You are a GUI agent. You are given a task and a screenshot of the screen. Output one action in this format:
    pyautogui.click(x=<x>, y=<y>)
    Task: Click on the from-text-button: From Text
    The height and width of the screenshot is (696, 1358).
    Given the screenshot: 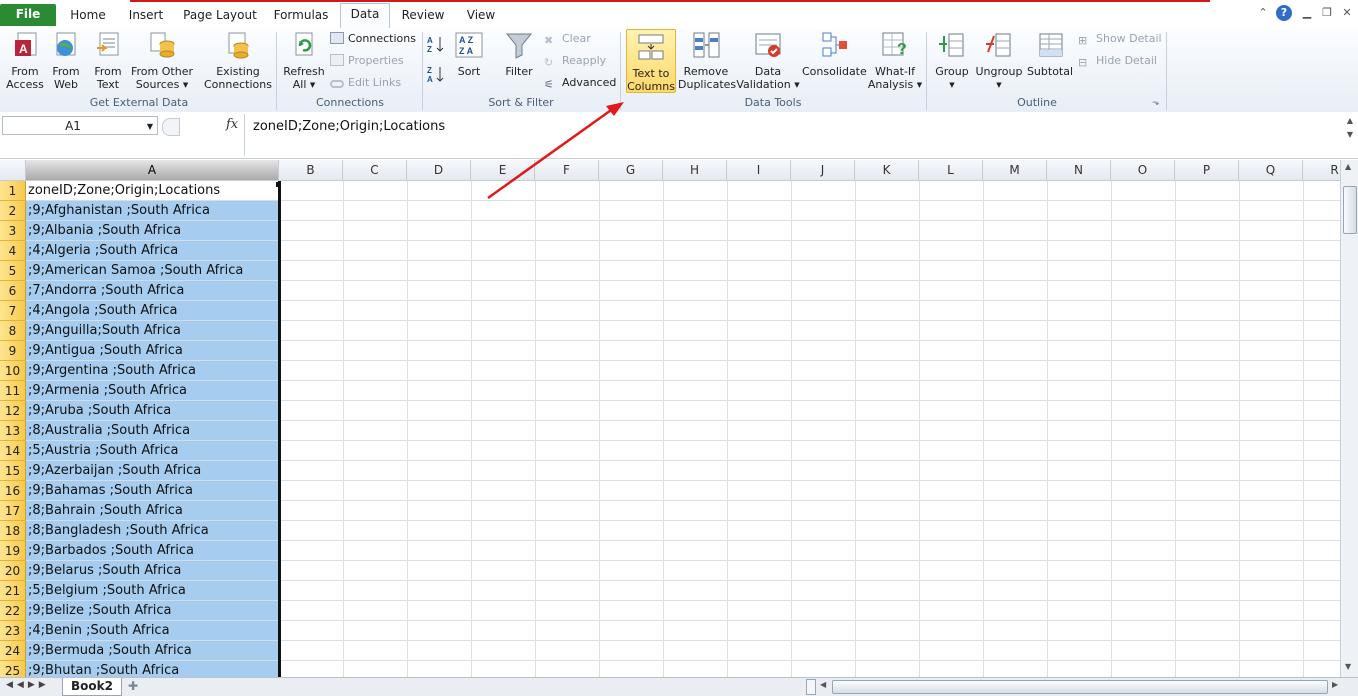 What is the action you would take?
    pyautogui.click(x=108, y=60)
    